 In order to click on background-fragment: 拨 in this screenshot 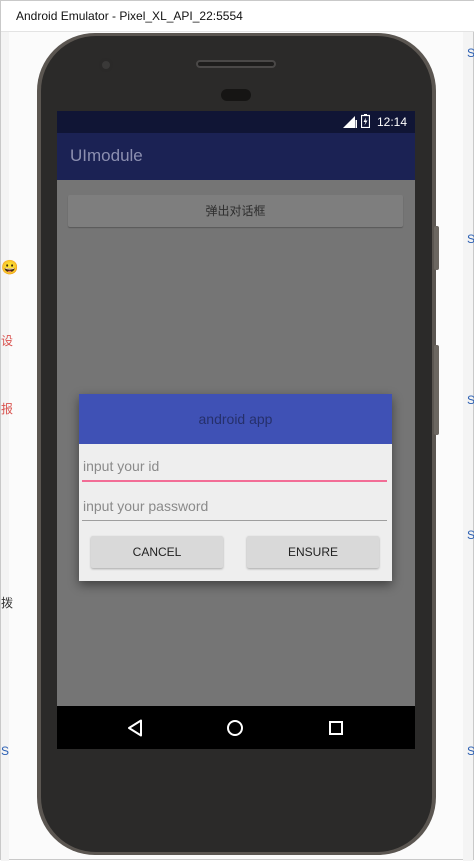, I will do `click(7, 603)`.